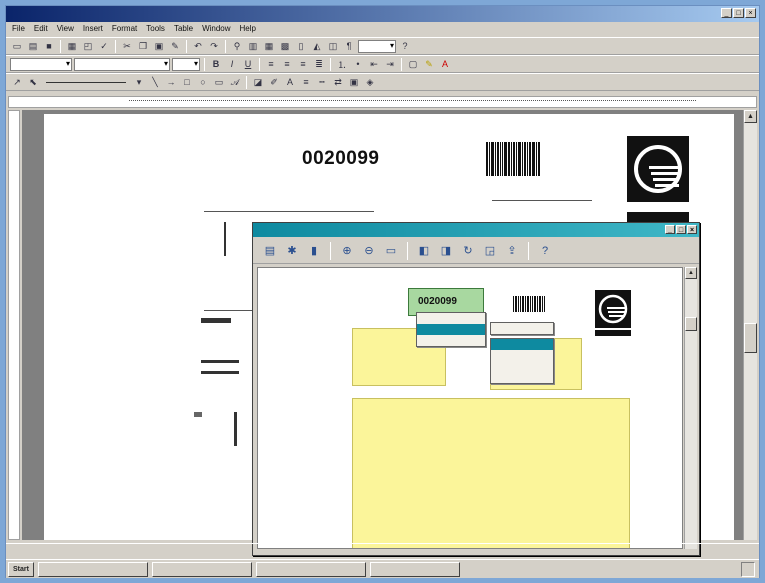  Describe the element at coordinates (18, 29) in the screenshot. I see `menu-file: File` at that location.